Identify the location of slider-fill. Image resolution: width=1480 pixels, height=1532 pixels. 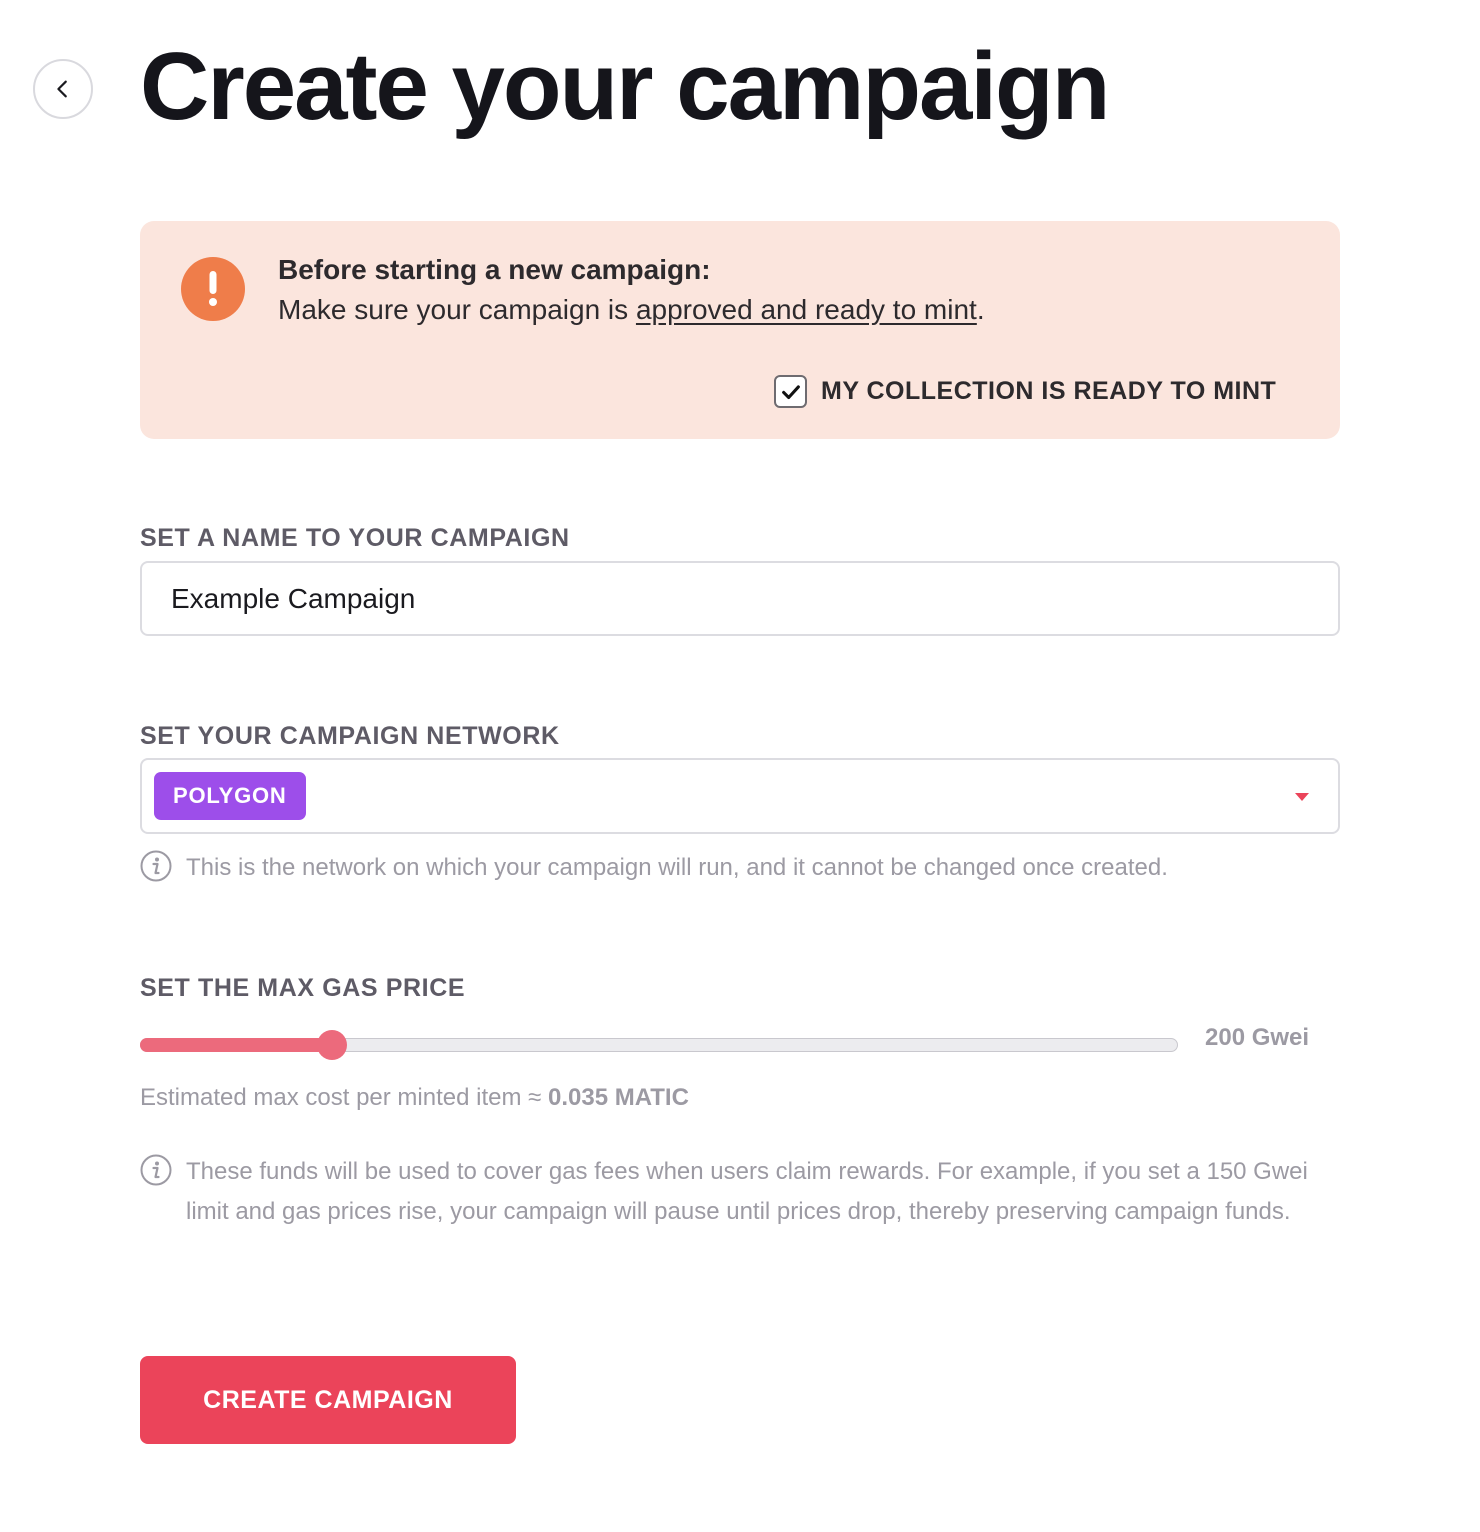
(236, 1045).